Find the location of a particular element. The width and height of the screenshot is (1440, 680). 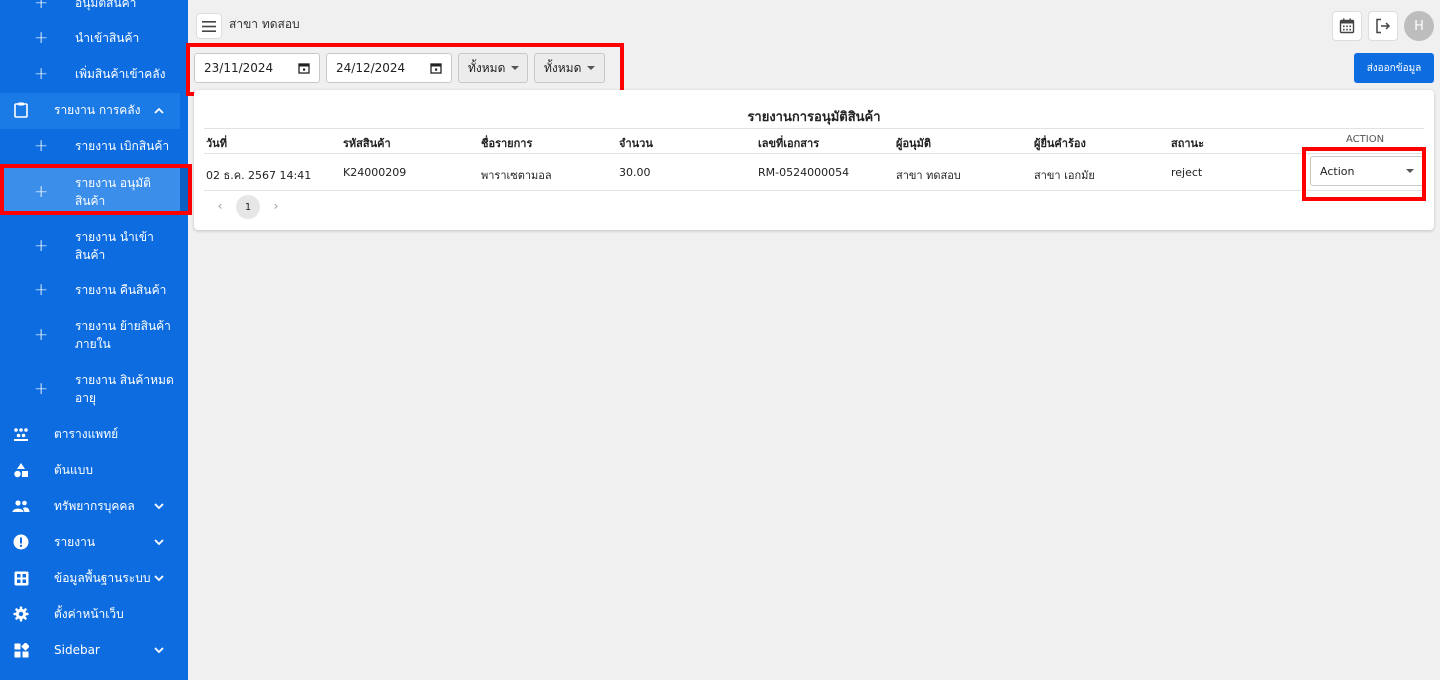

sidebar-item-label: ต้นแบบ is located at coordinates (73, 470).